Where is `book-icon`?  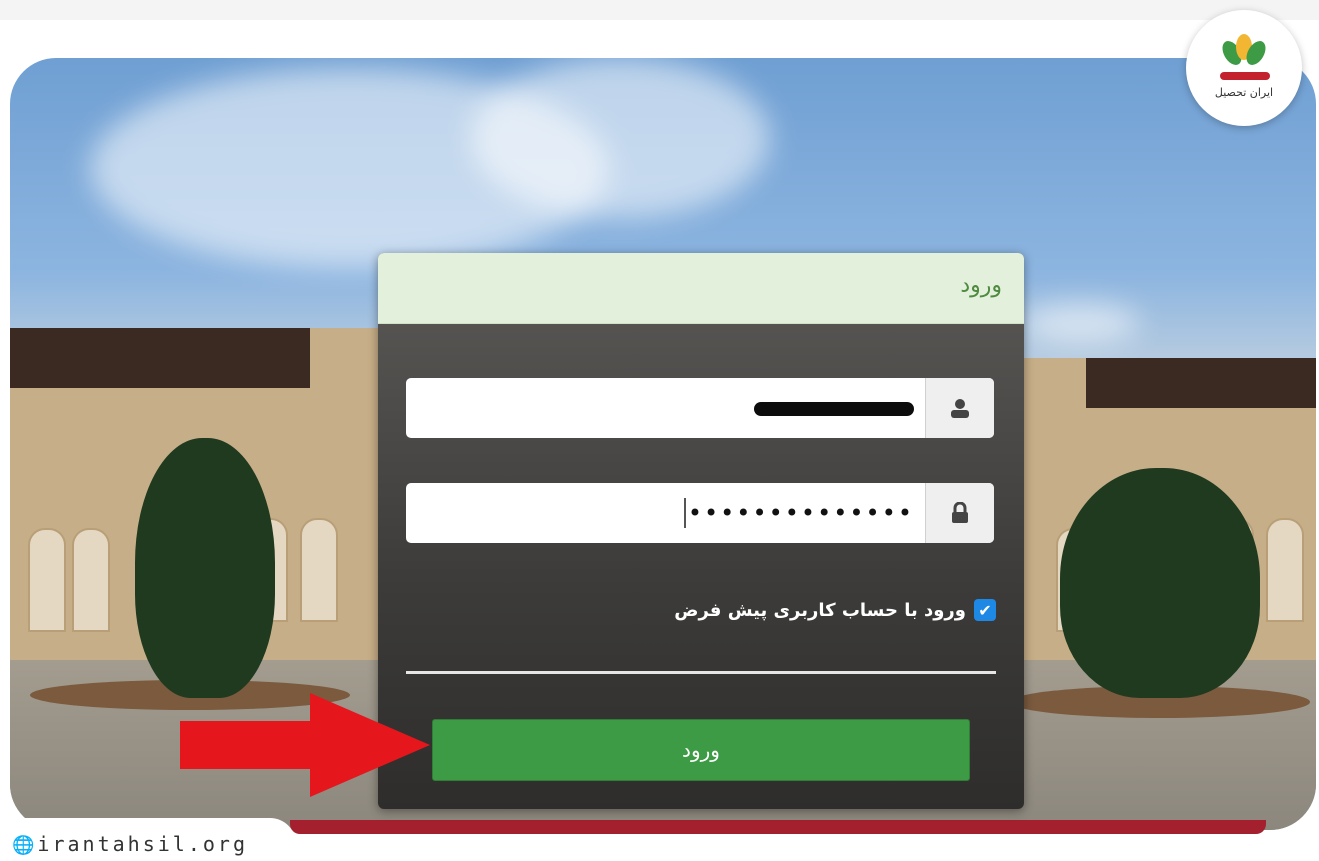 book-icon is located at coordinates (1245, 76).